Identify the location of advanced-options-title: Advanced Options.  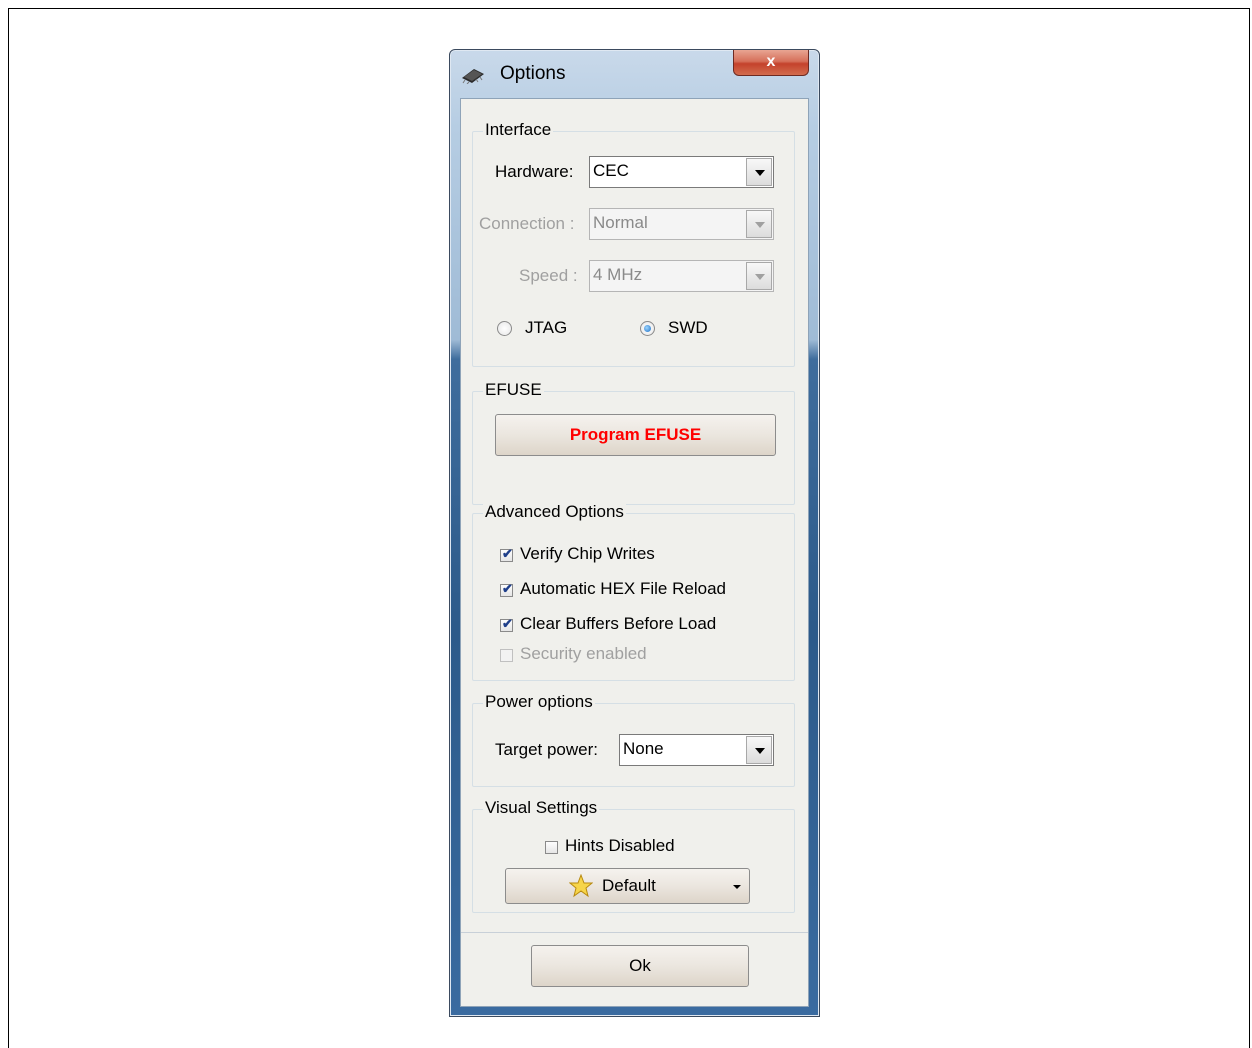
(554, 512).